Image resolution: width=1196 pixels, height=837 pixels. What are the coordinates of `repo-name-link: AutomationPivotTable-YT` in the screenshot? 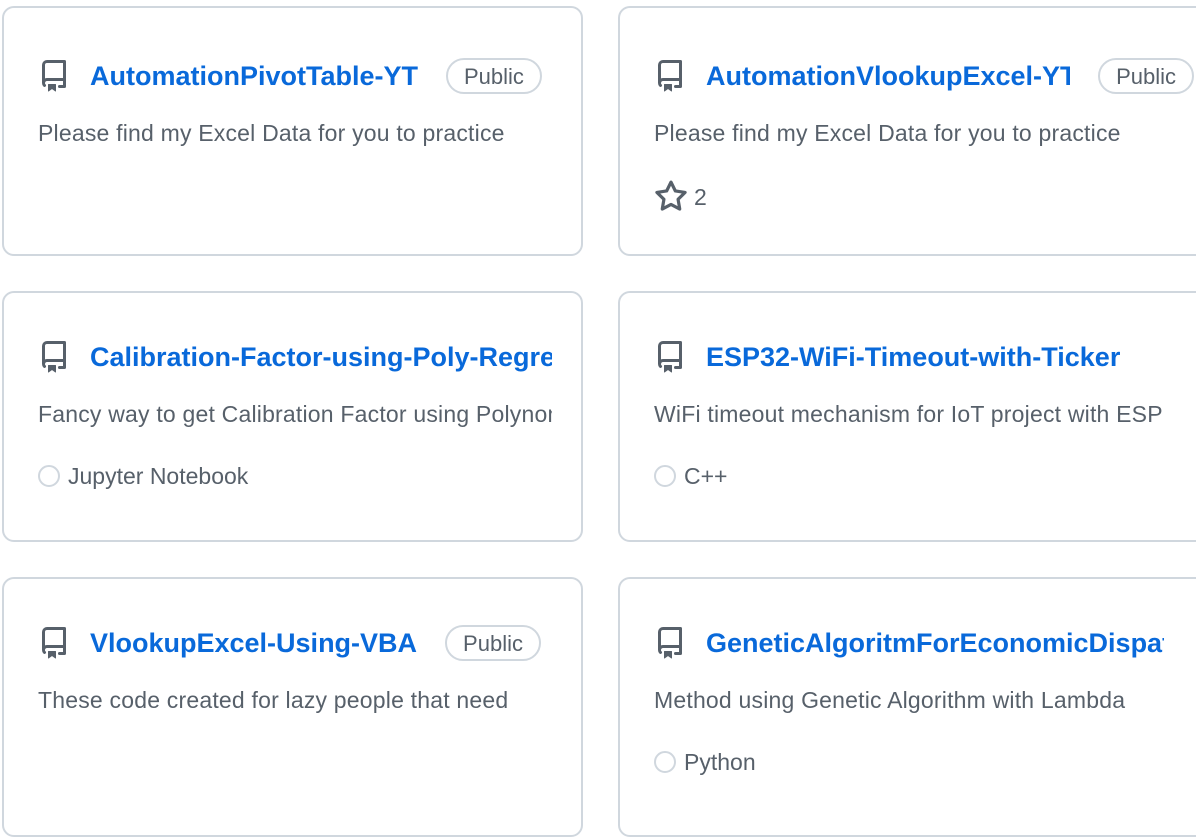 It's located at (254, 76).